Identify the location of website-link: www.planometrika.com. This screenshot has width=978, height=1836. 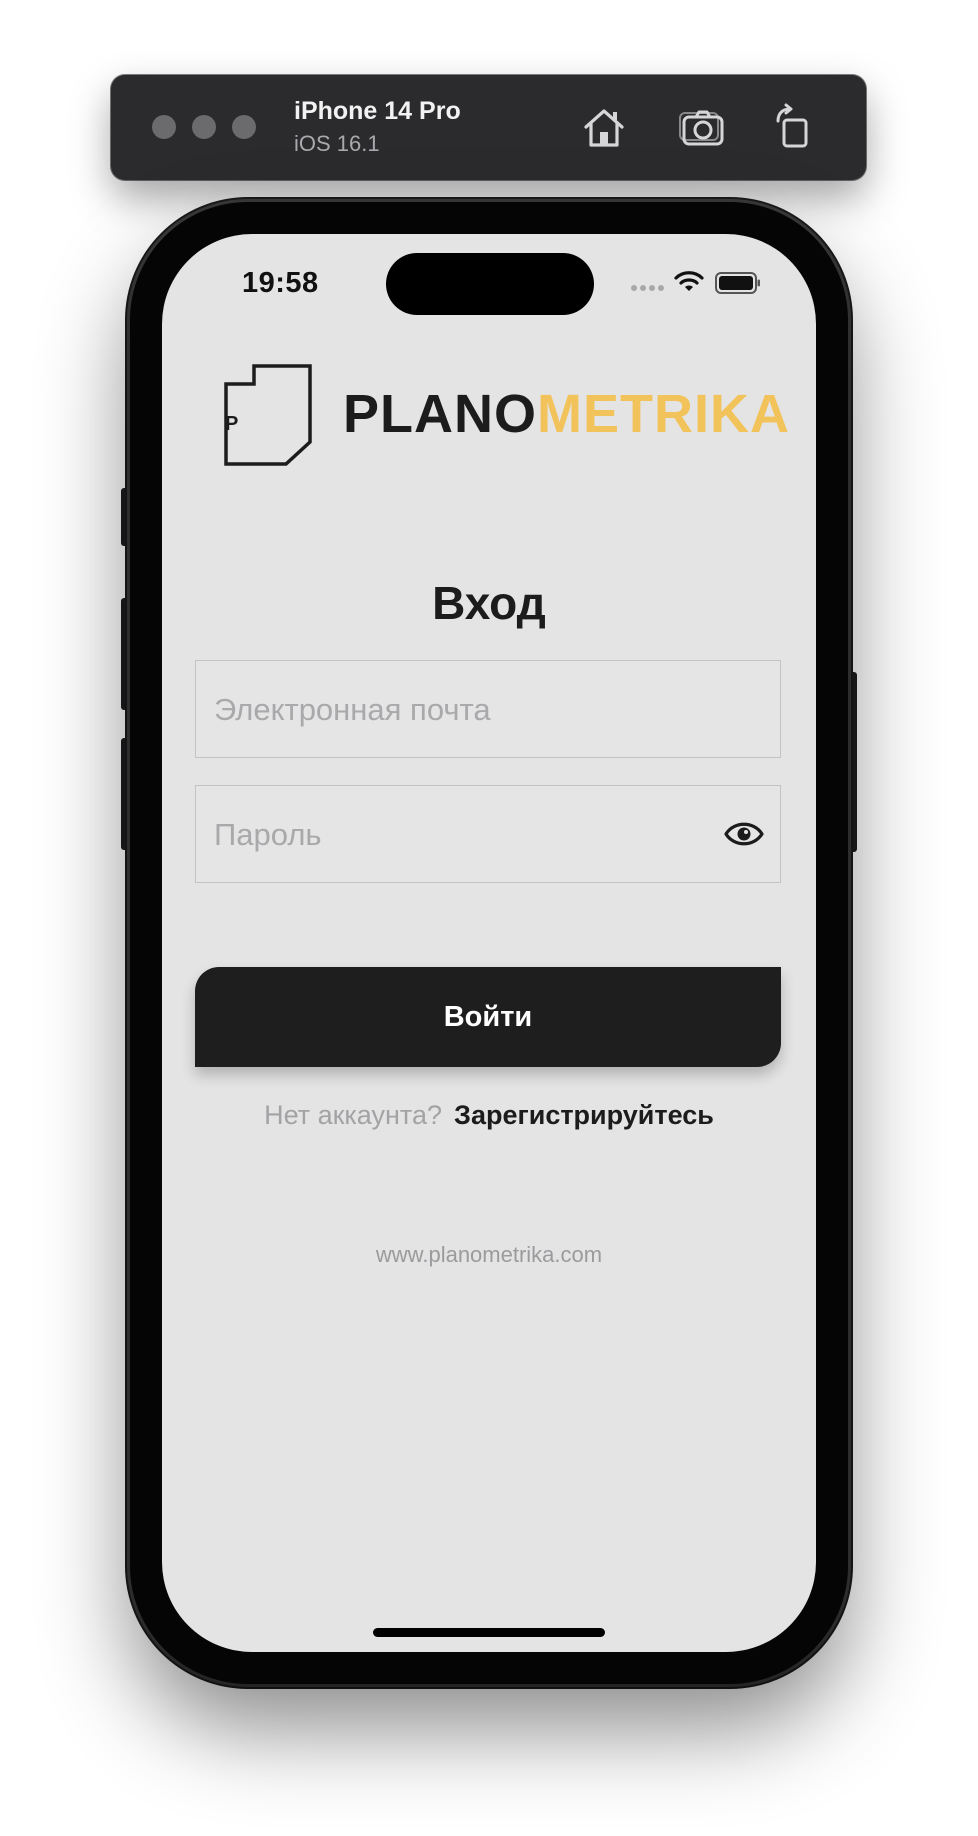
(489, 1255).